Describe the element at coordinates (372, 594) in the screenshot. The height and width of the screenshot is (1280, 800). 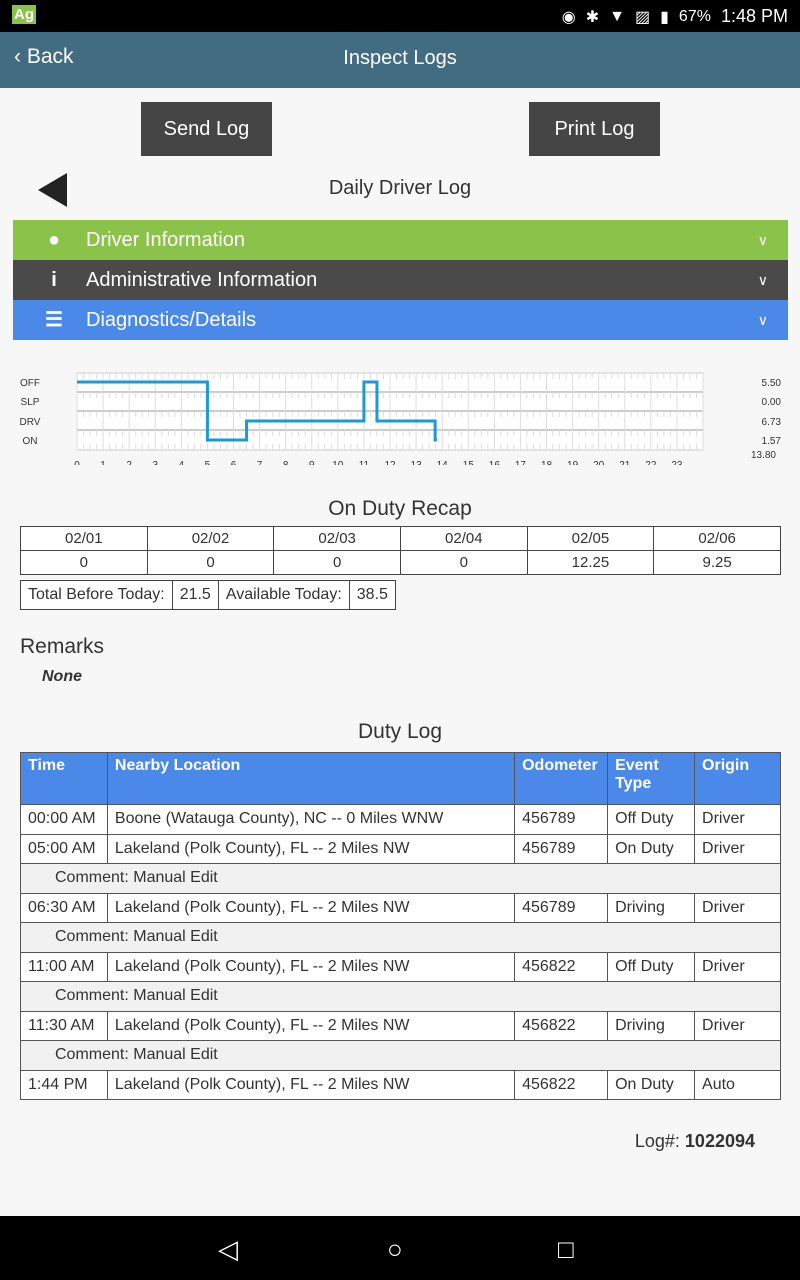
I see `available-value: 38.5` at that location.